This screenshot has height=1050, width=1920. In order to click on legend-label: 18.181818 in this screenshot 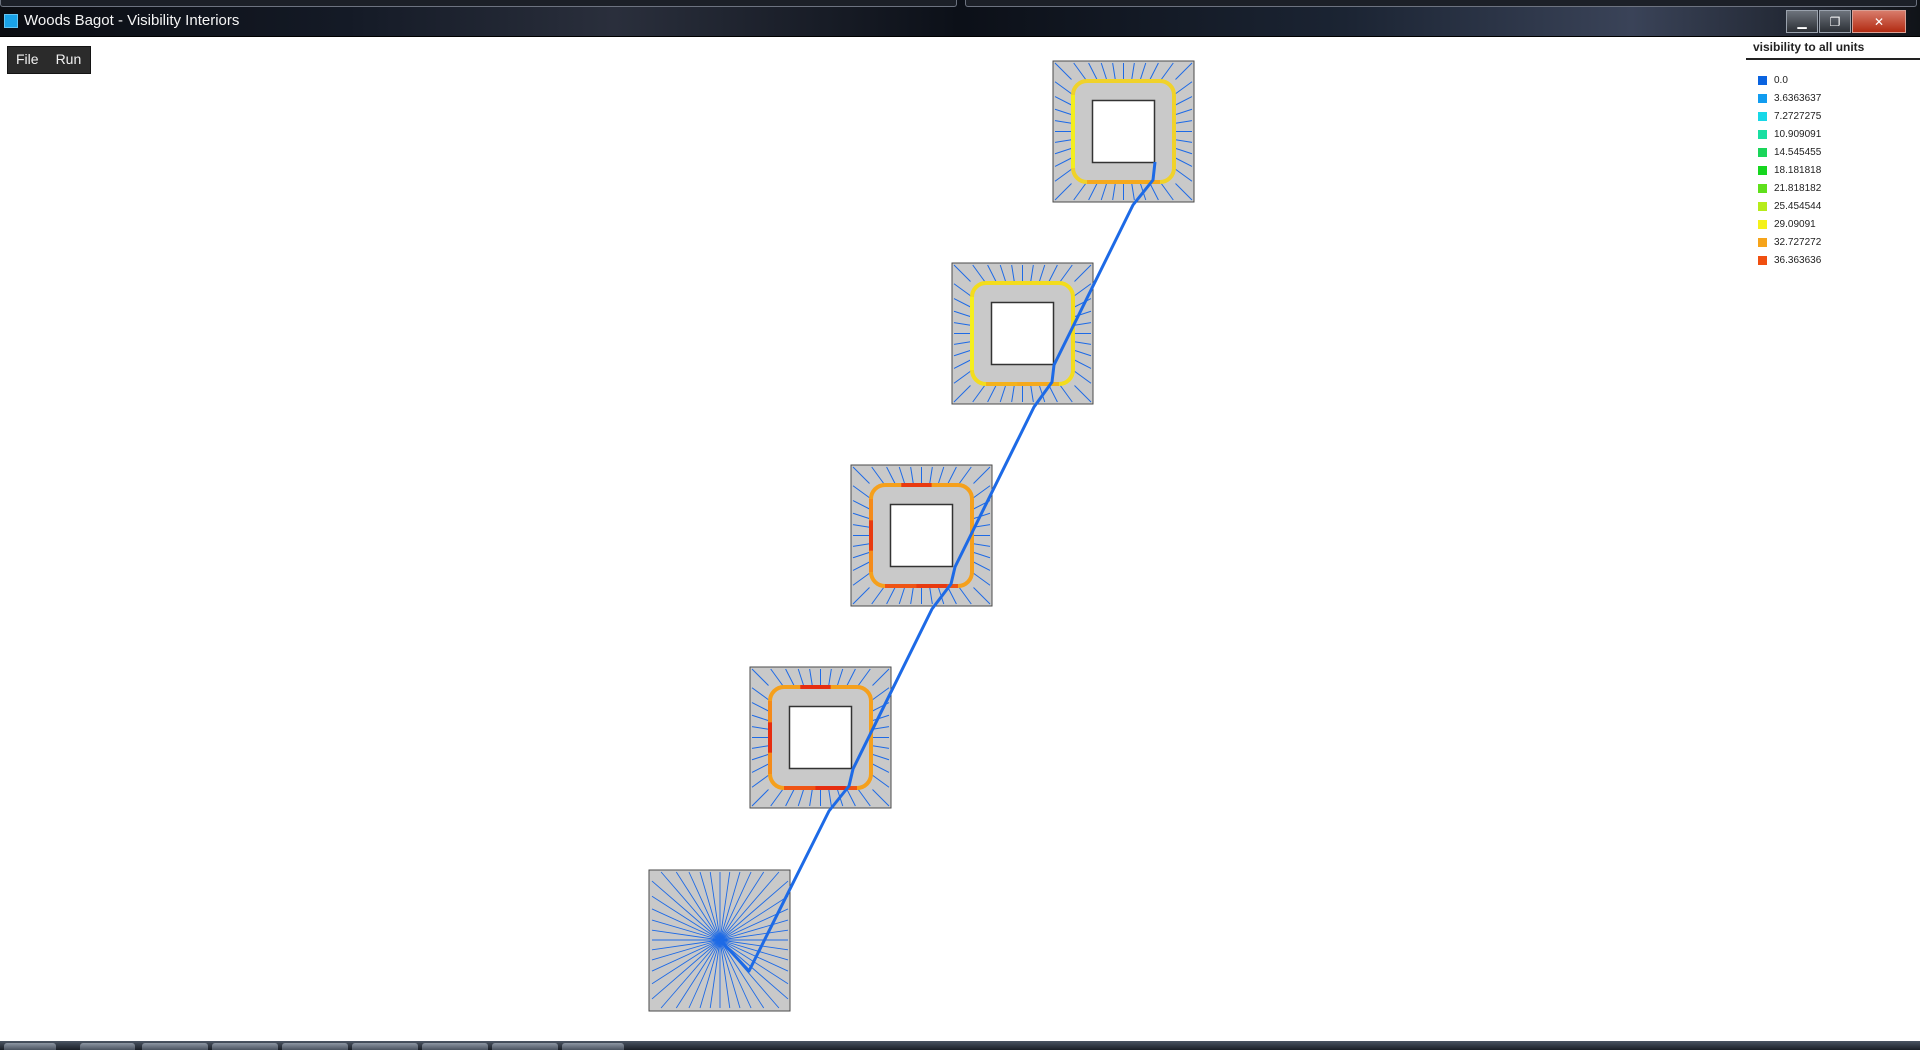, I will do `click(1798, 170)`.